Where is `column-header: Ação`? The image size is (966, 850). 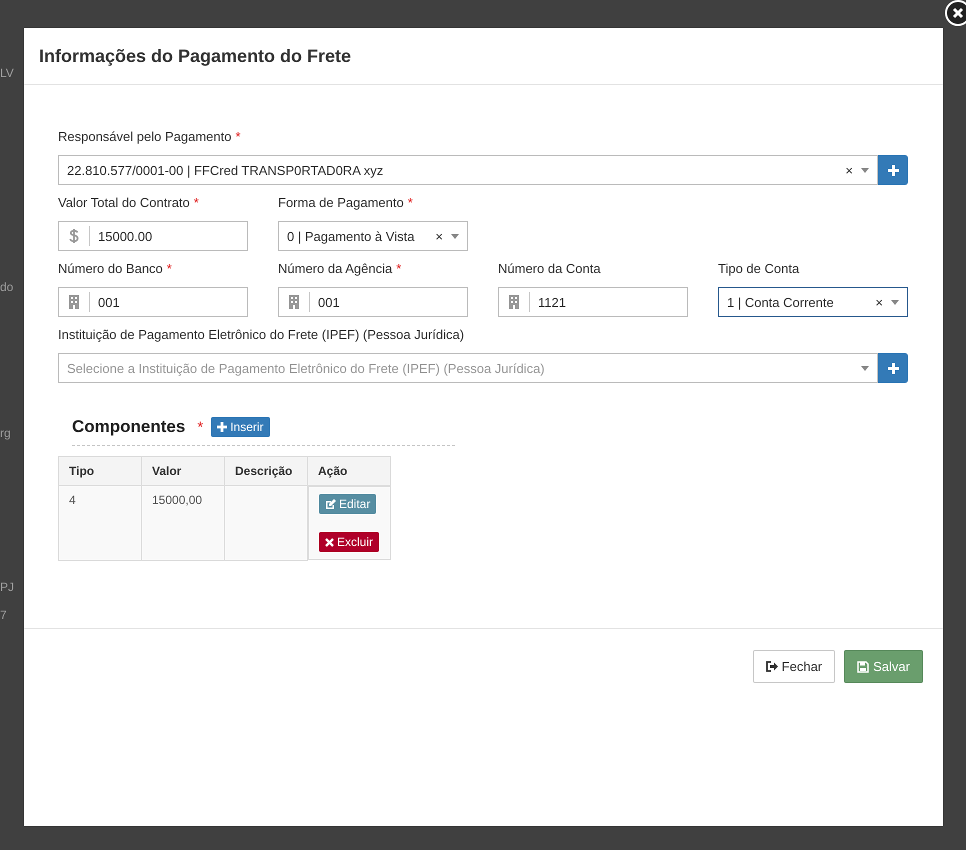 column-header: Ação is located at coordinates (349, 471).